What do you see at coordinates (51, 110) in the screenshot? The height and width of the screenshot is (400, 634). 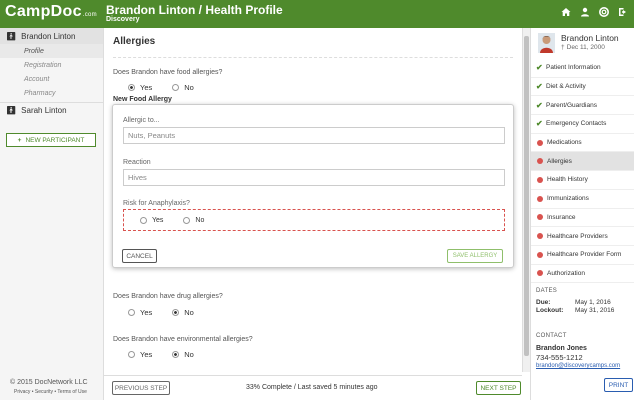 I see `participant-sarah: 🚹︎ Sarah Linton` at bounding box center [51, 110].